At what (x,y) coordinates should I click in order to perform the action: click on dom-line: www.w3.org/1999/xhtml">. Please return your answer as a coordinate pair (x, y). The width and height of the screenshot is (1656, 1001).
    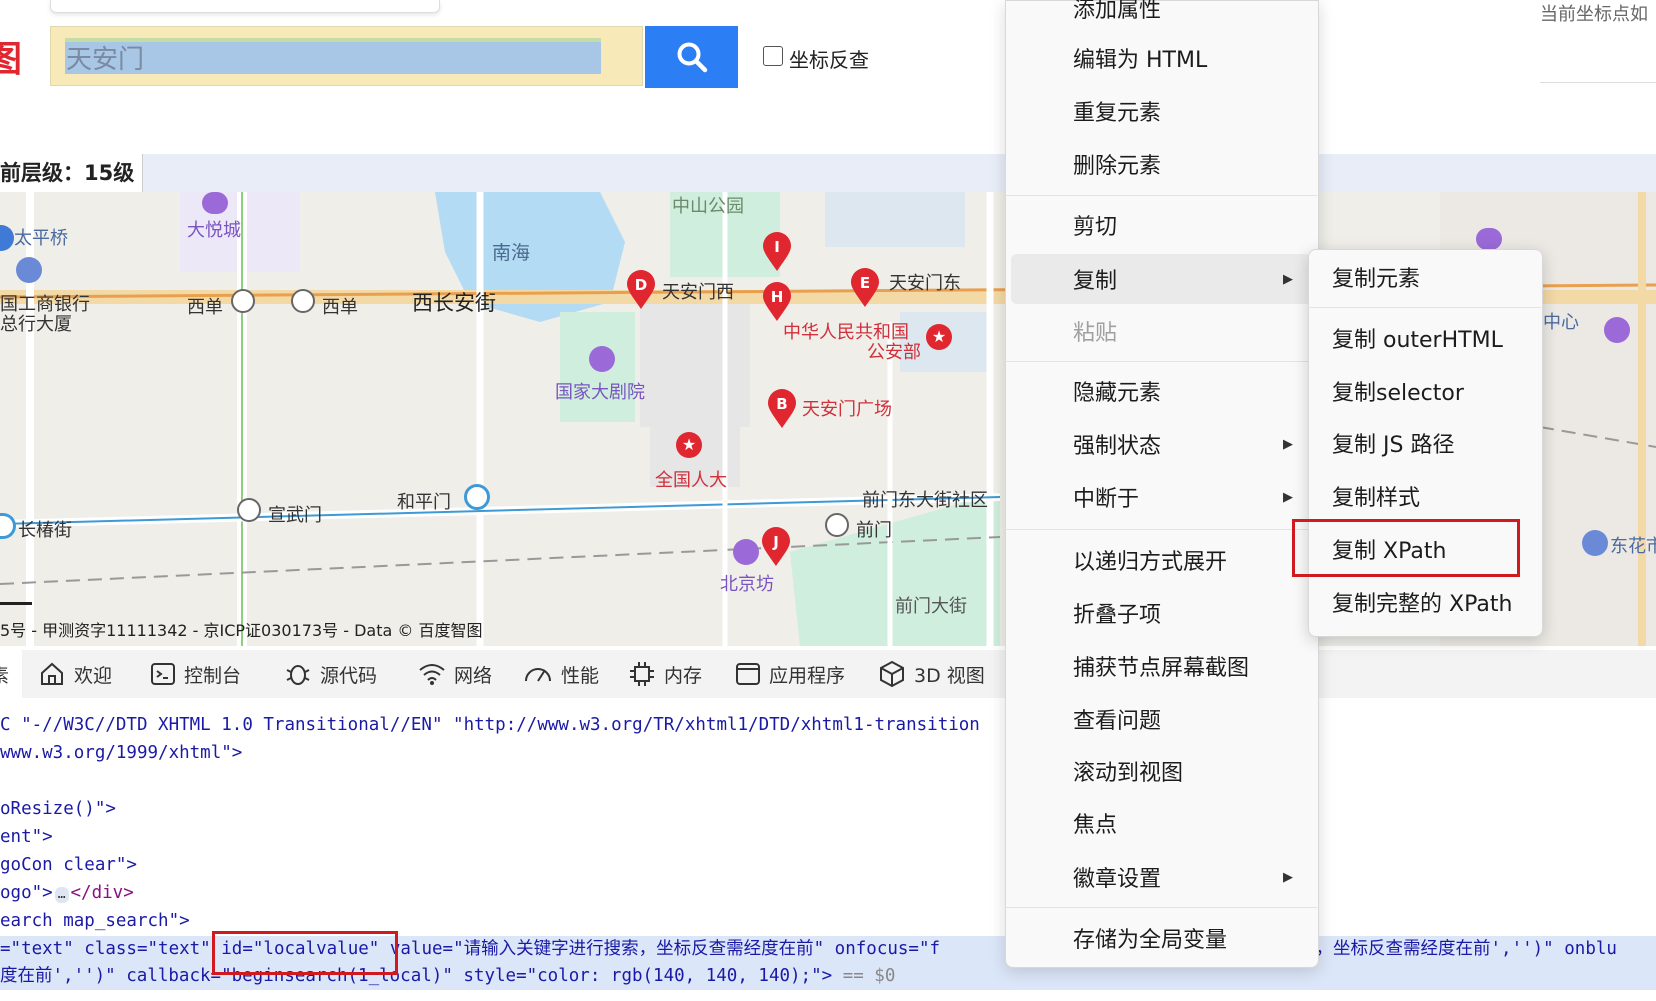
    Looking at the image, I should click on (121, 753).